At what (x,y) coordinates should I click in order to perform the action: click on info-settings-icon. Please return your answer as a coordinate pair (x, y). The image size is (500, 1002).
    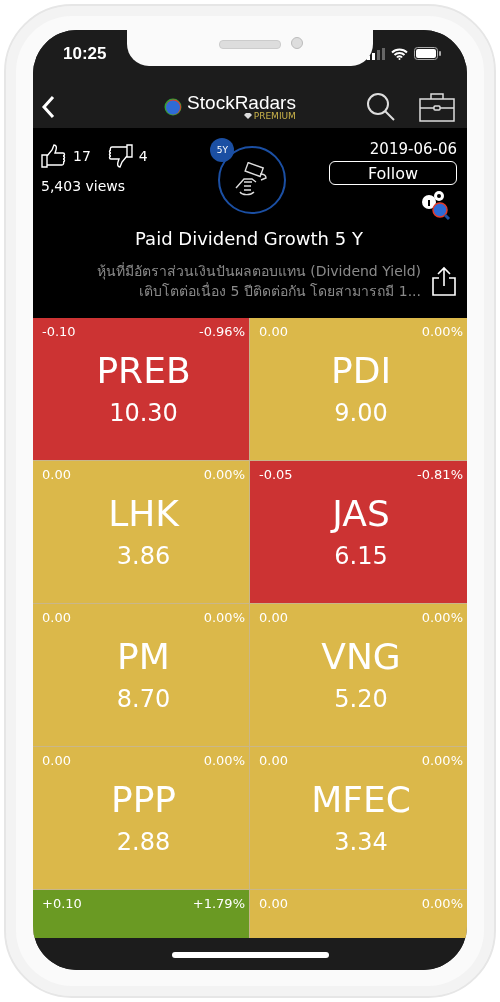
    Looking at the image, I should click on (436, 205).